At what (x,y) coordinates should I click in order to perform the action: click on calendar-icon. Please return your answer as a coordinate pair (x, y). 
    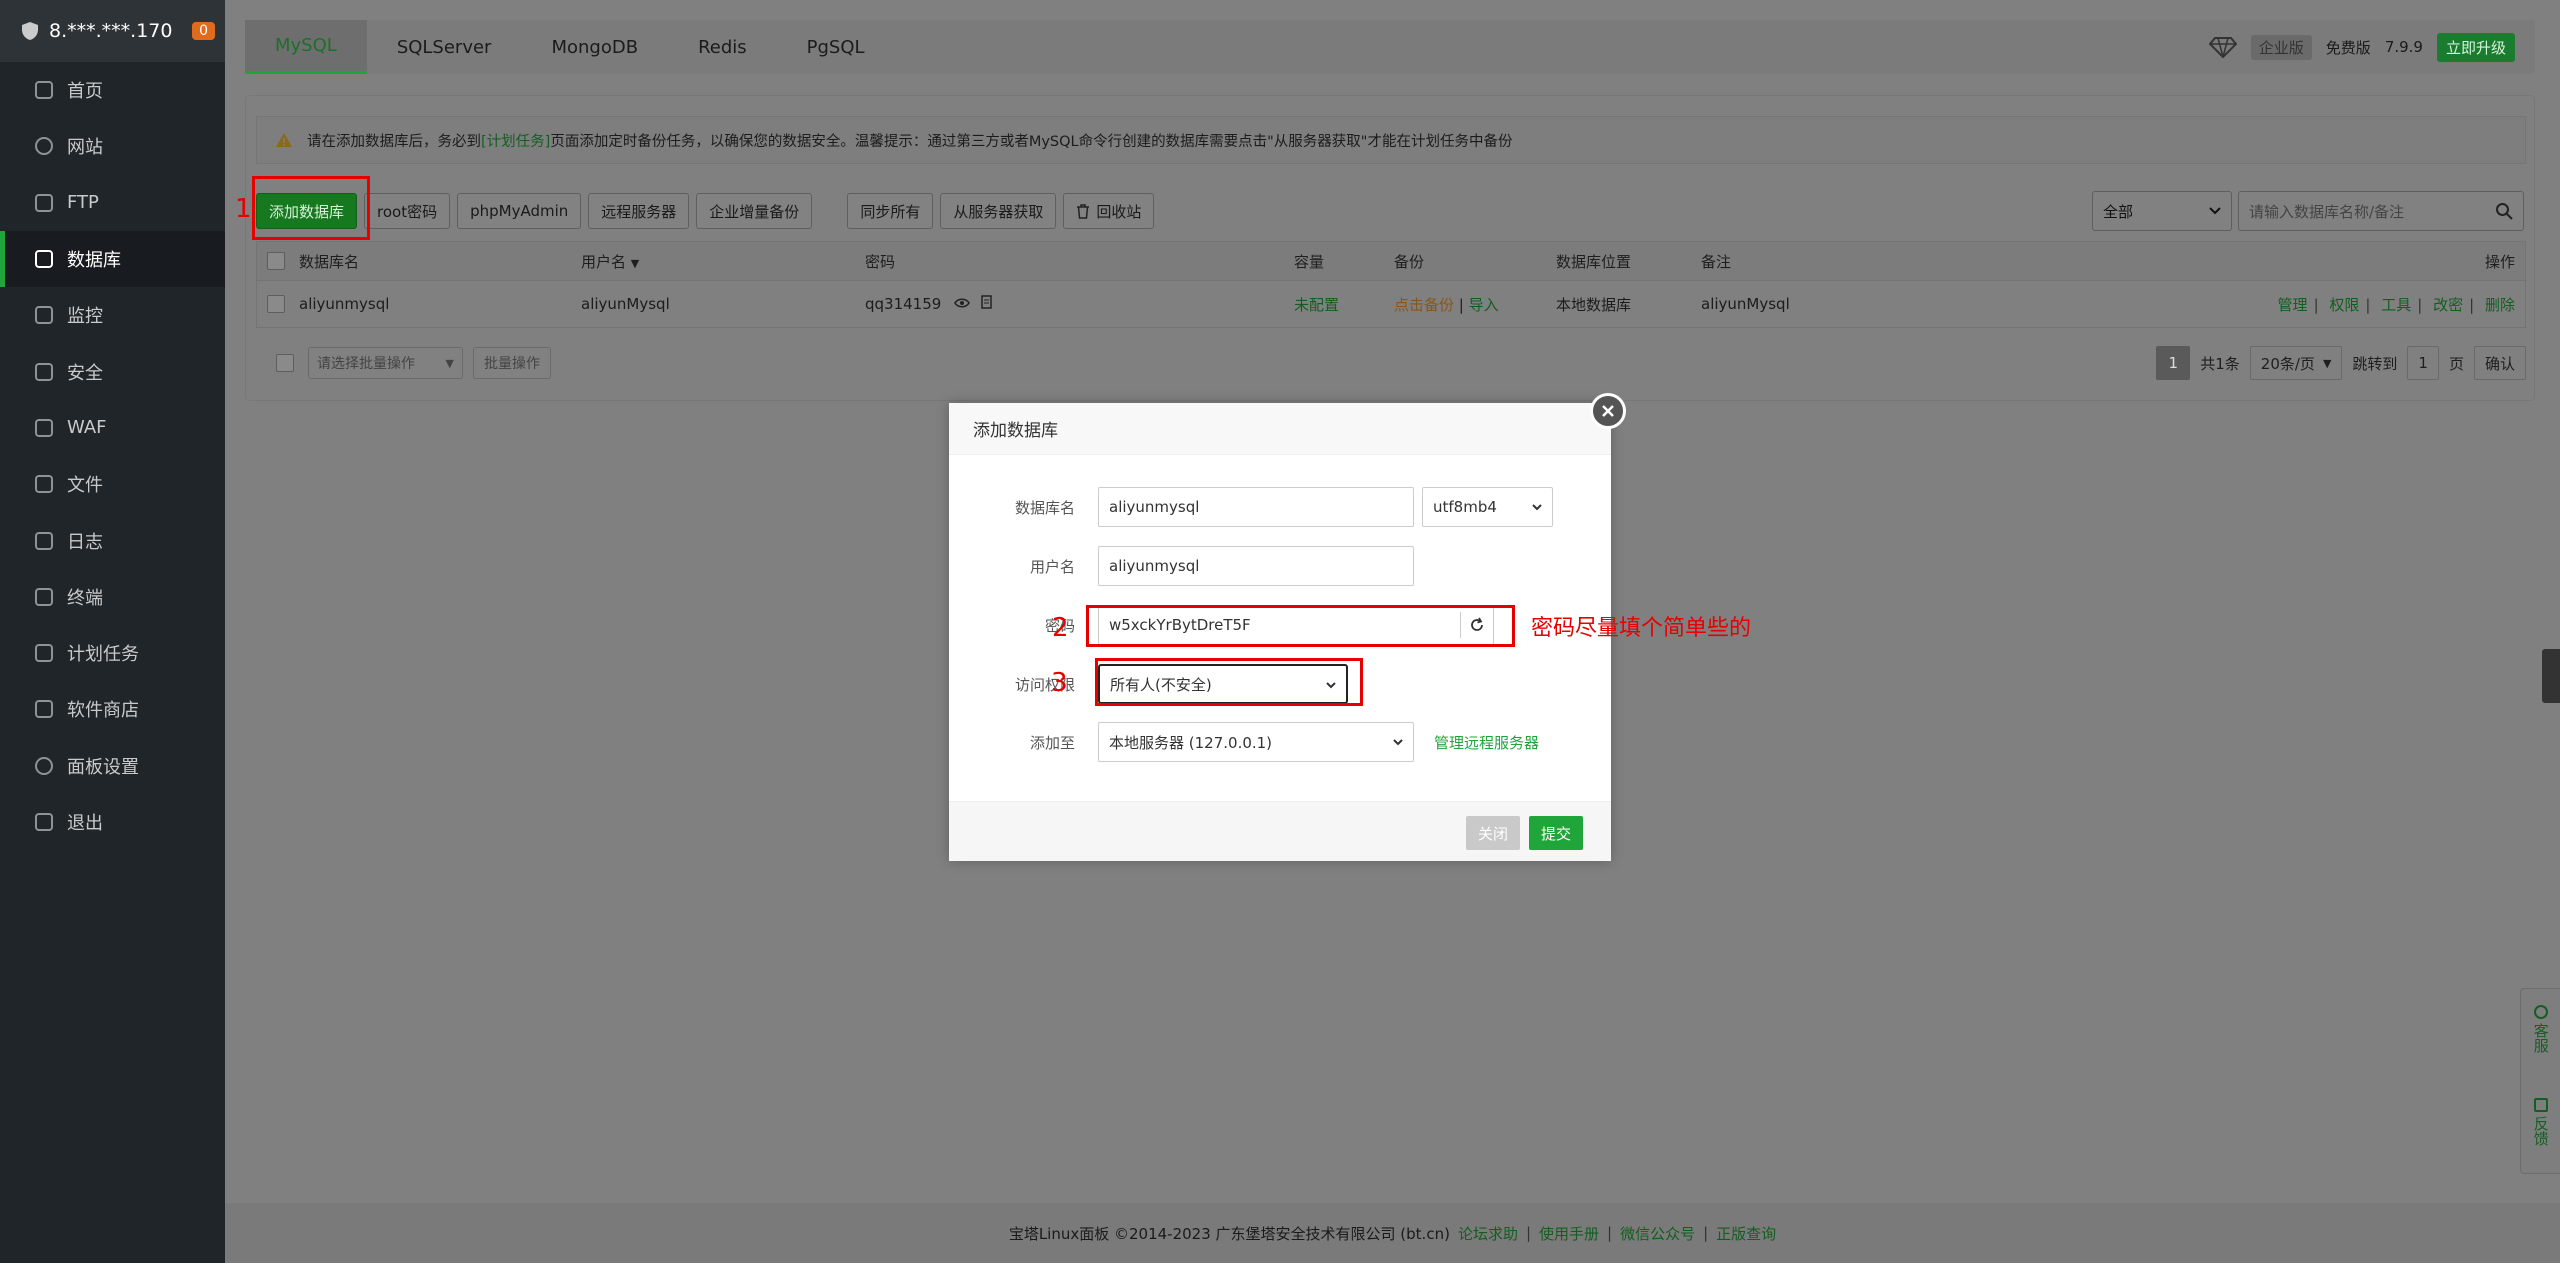
    Looking at the image, I should click on (44, 653).